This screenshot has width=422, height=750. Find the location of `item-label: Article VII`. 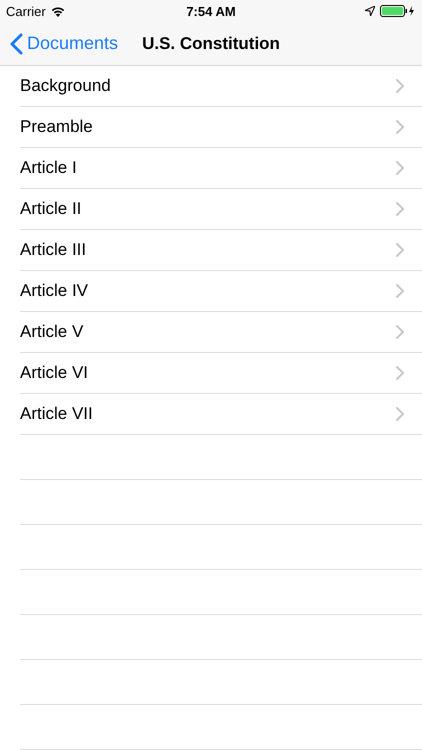

item-label: Article VII is located at coordinates (56, 414).